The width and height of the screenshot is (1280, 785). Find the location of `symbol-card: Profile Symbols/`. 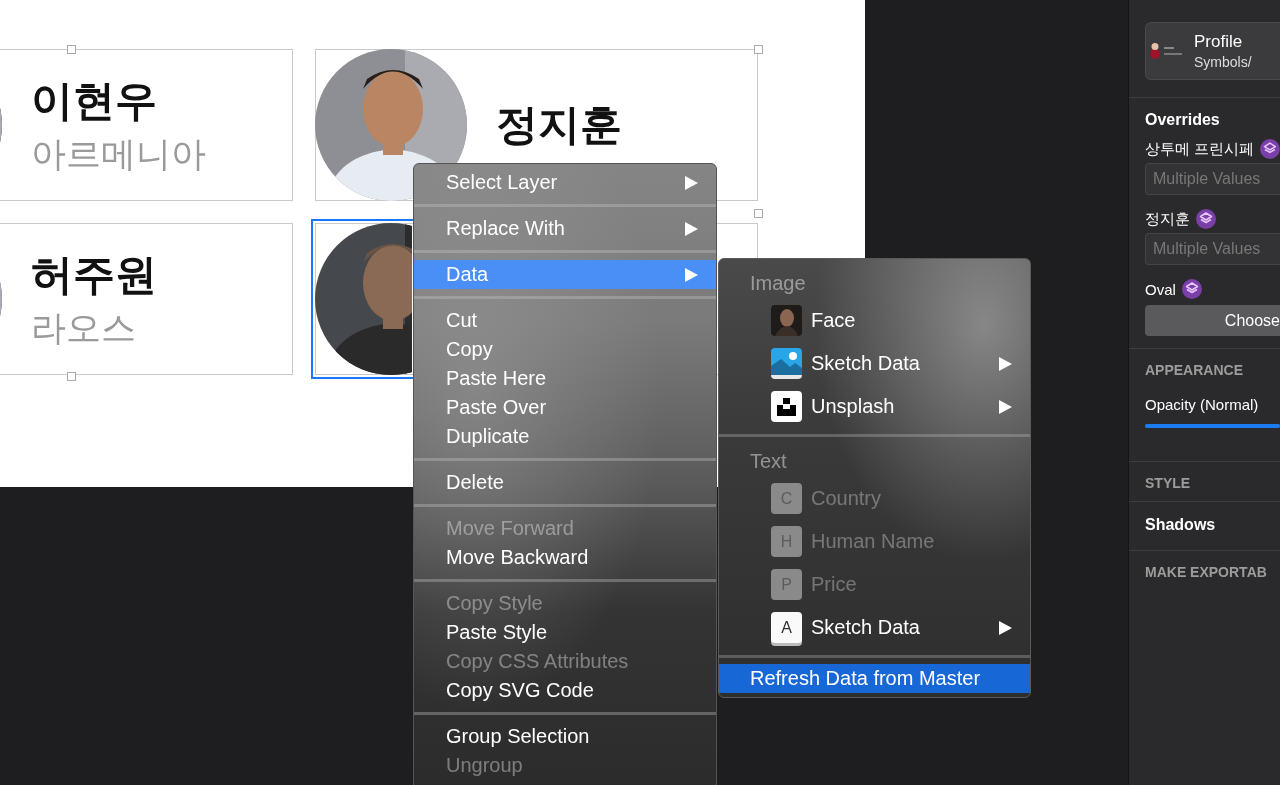

symbol-card: Profile Symbols/ is located at coordinates (1212, 51).